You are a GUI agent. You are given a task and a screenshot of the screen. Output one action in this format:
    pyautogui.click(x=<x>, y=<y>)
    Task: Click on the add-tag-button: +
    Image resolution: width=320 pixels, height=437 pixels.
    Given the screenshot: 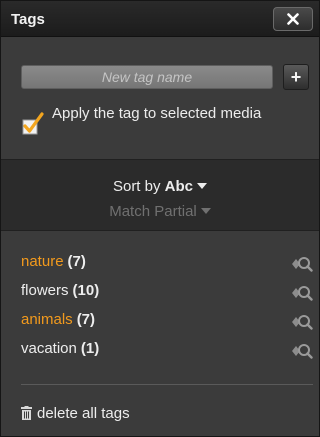 What is the action you would take?
    pyautogui.click(x=296, y=77)
    